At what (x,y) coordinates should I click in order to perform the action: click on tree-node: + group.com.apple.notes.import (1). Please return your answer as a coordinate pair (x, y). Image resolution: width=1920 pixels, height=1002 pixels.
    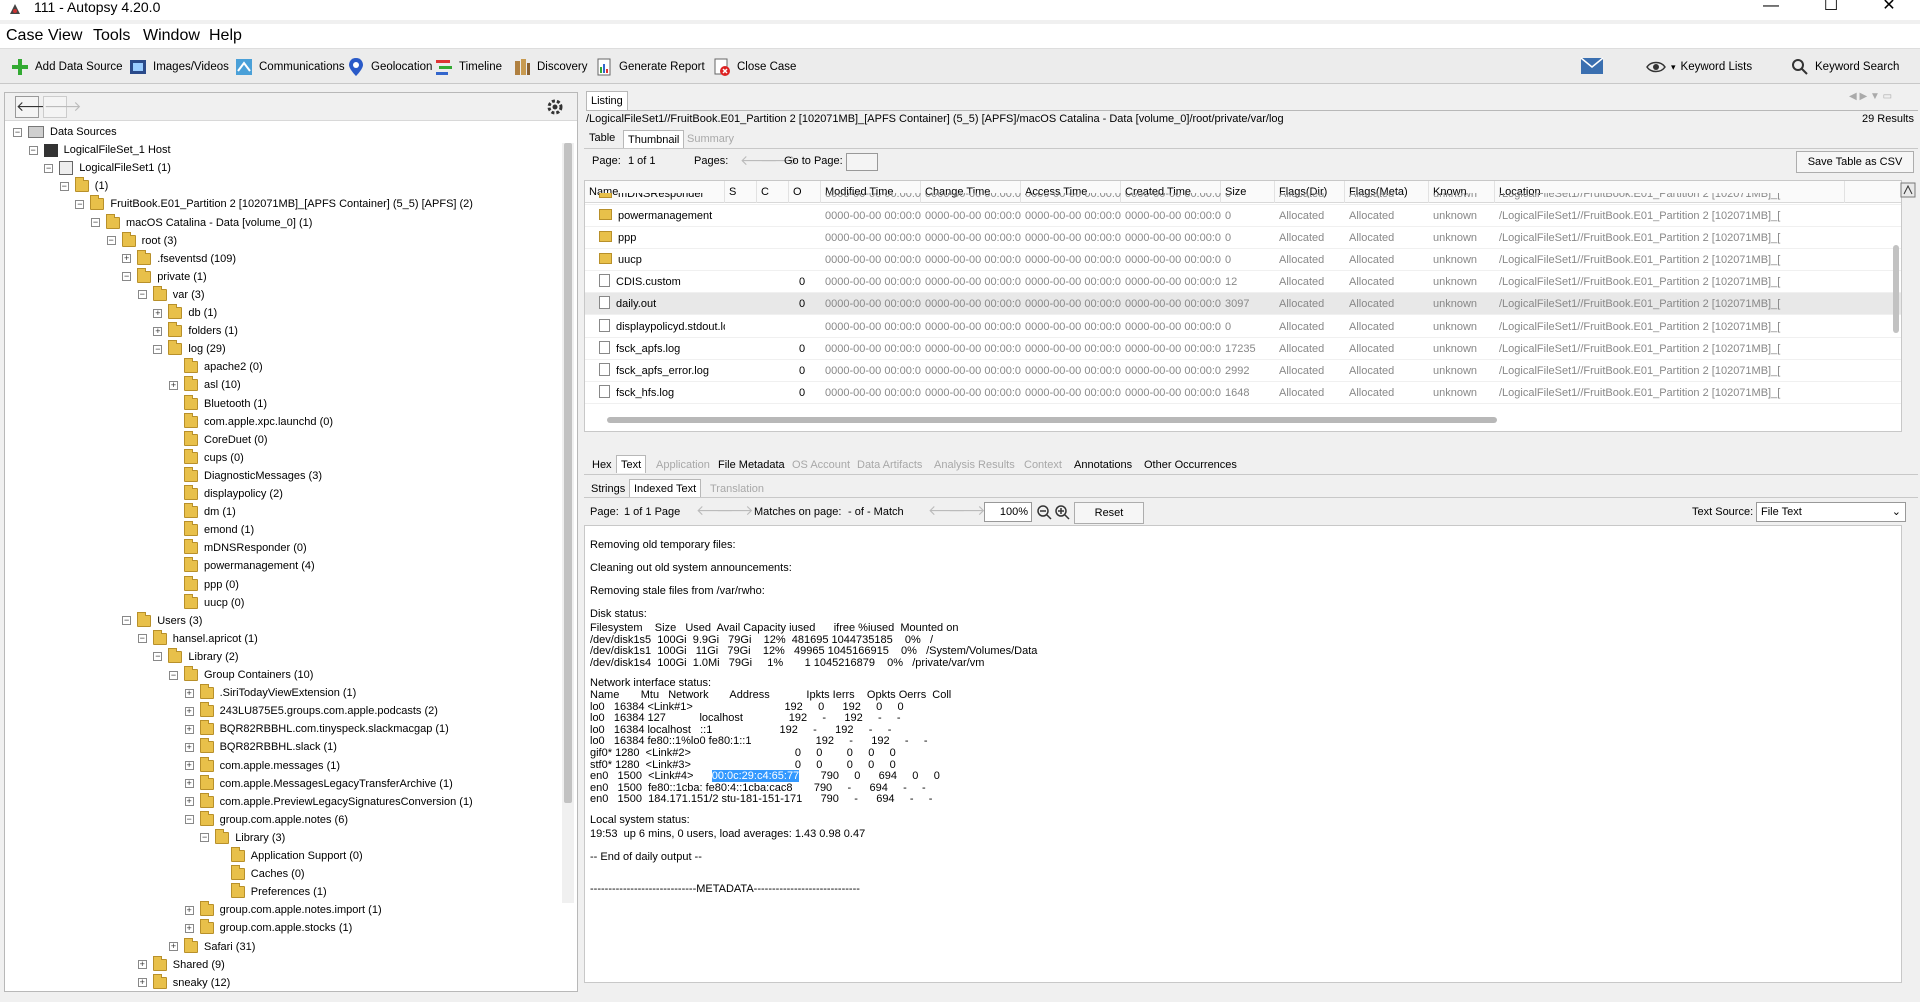
    Looking at the image, I should click on (283, 910).